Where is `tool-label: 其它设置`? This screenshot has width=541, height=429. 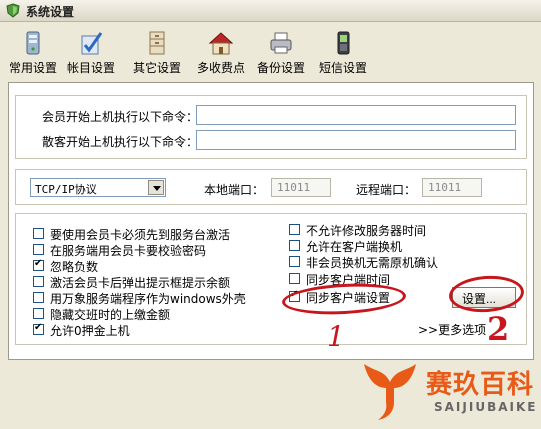
tool-label: 其它设置 is located at coordinates (156, 68).